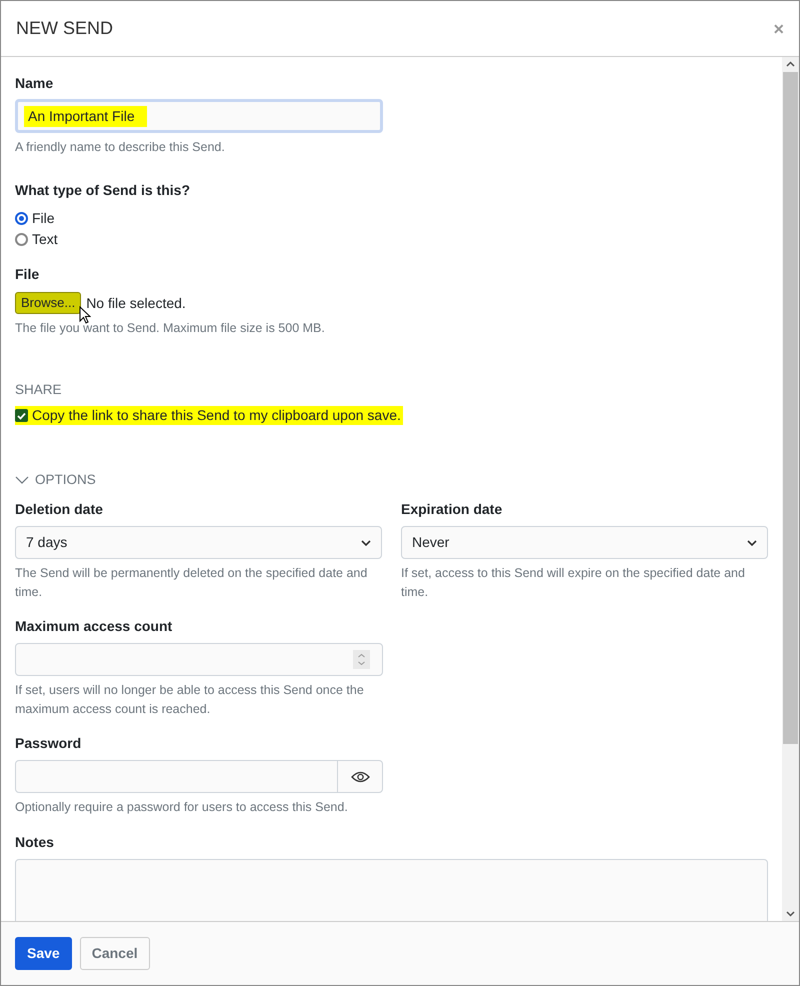  I want to click on date-select: Never, so click(584, 542).